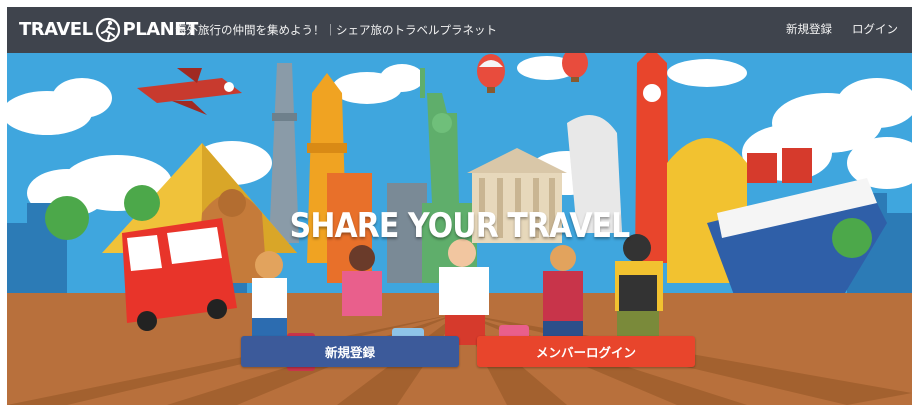 The width and height of the screenshot is (919, 410). What do you see at coordinates (56, 29) in the screenshot?
I see `logo-text-travel: TRAVEL` at bounding box center [56, 29].